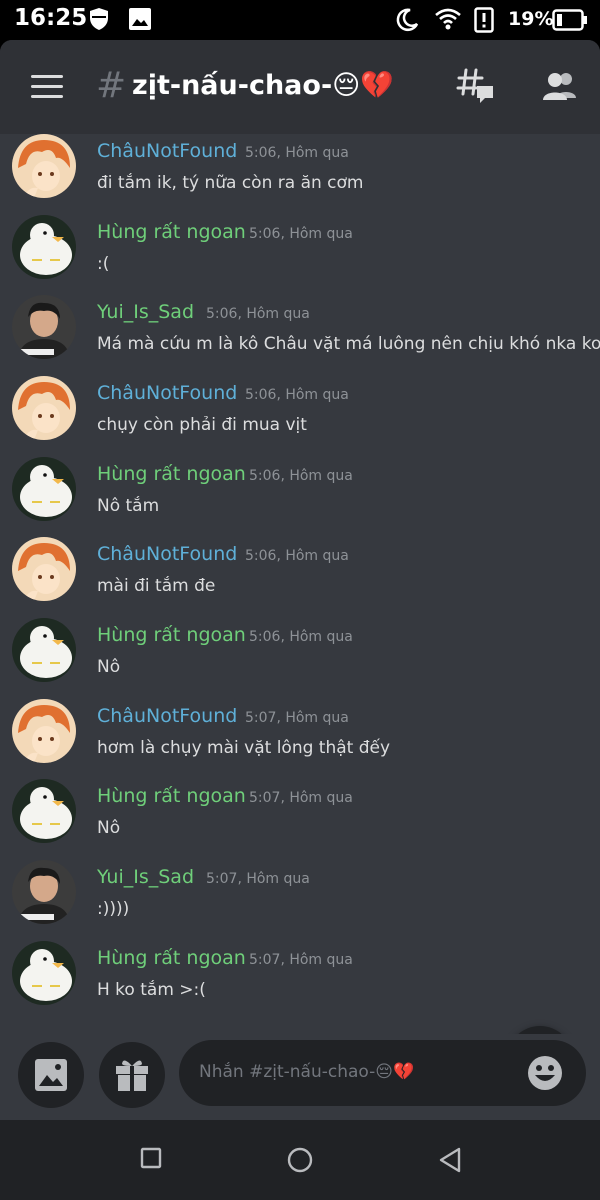  What do you see at coordinates (151, 1160) in the screenshot?
I see `recents-square-icon` at bounding box center [151, 1160].